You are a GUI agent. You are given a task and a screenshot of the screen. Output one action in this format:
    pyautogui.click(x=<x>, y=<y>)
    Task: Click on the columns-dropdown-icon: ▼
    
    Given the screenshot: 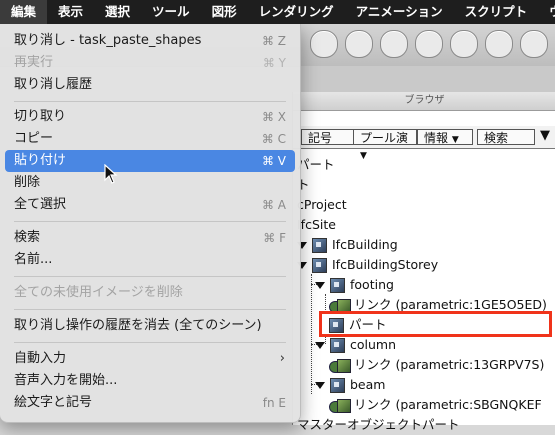 What is the action you would take?
    pyautogui.click(x=545, y=135)
    